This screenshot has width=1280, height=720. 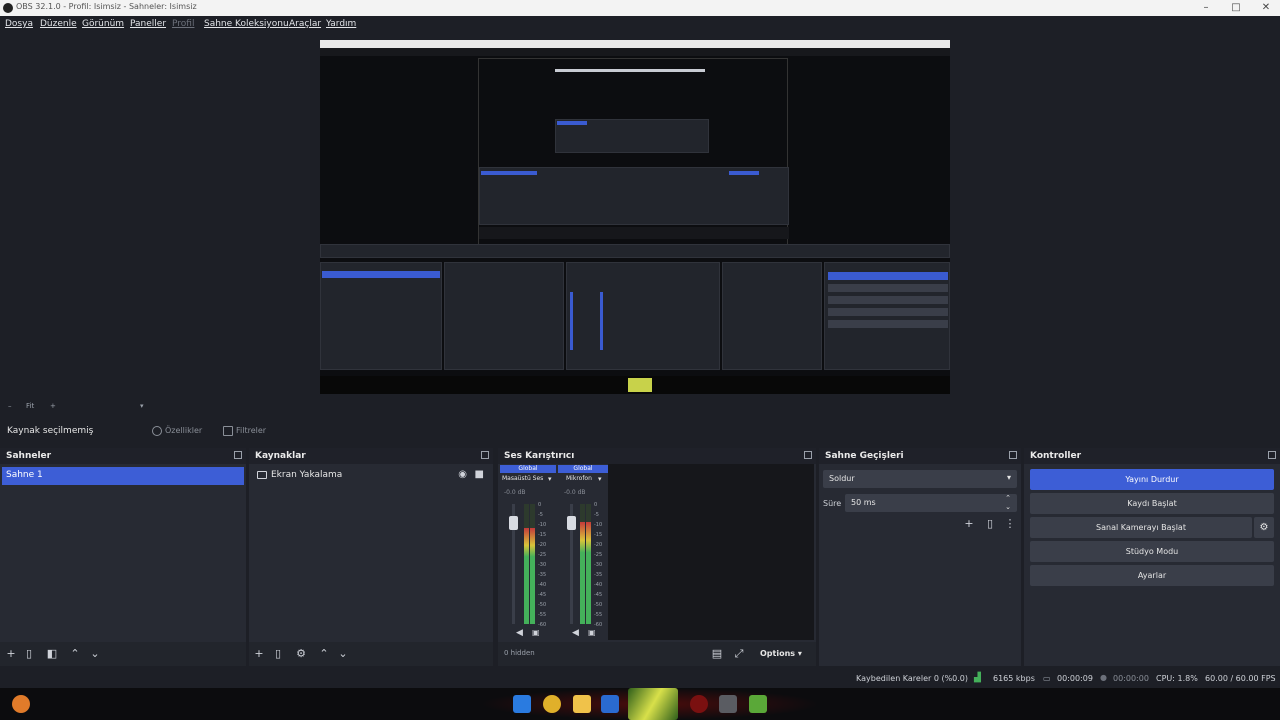 What do you see at coordinates (1008, 503) in the screenshot?
I see `spin-arrows-icon: ⌃ ⌄` at bounding box center [1008, 503].